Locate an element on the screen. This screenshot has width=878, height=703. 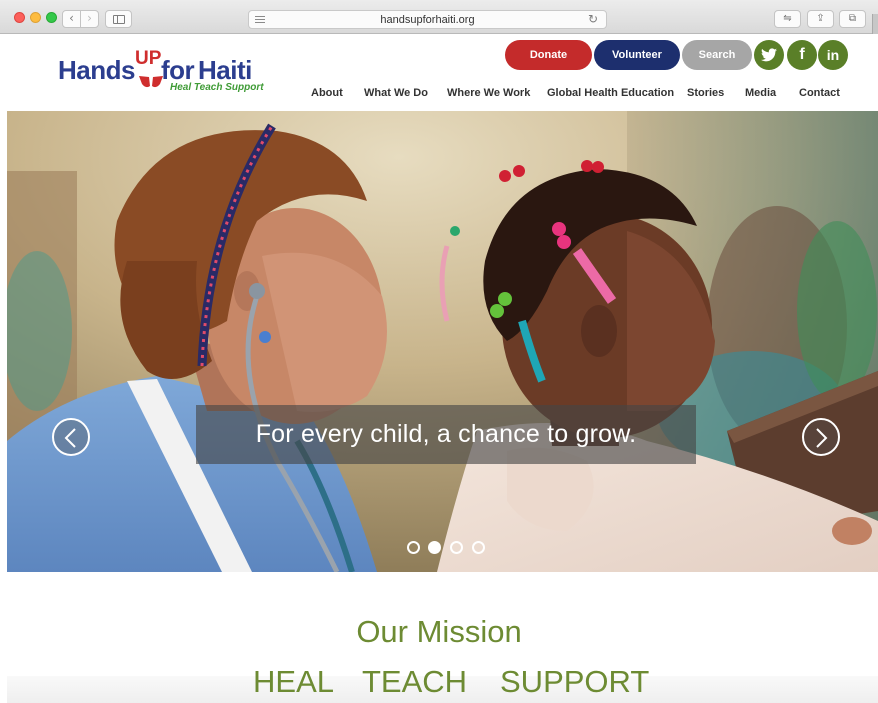
facebook-link: f is located at coordinates (802, 55).